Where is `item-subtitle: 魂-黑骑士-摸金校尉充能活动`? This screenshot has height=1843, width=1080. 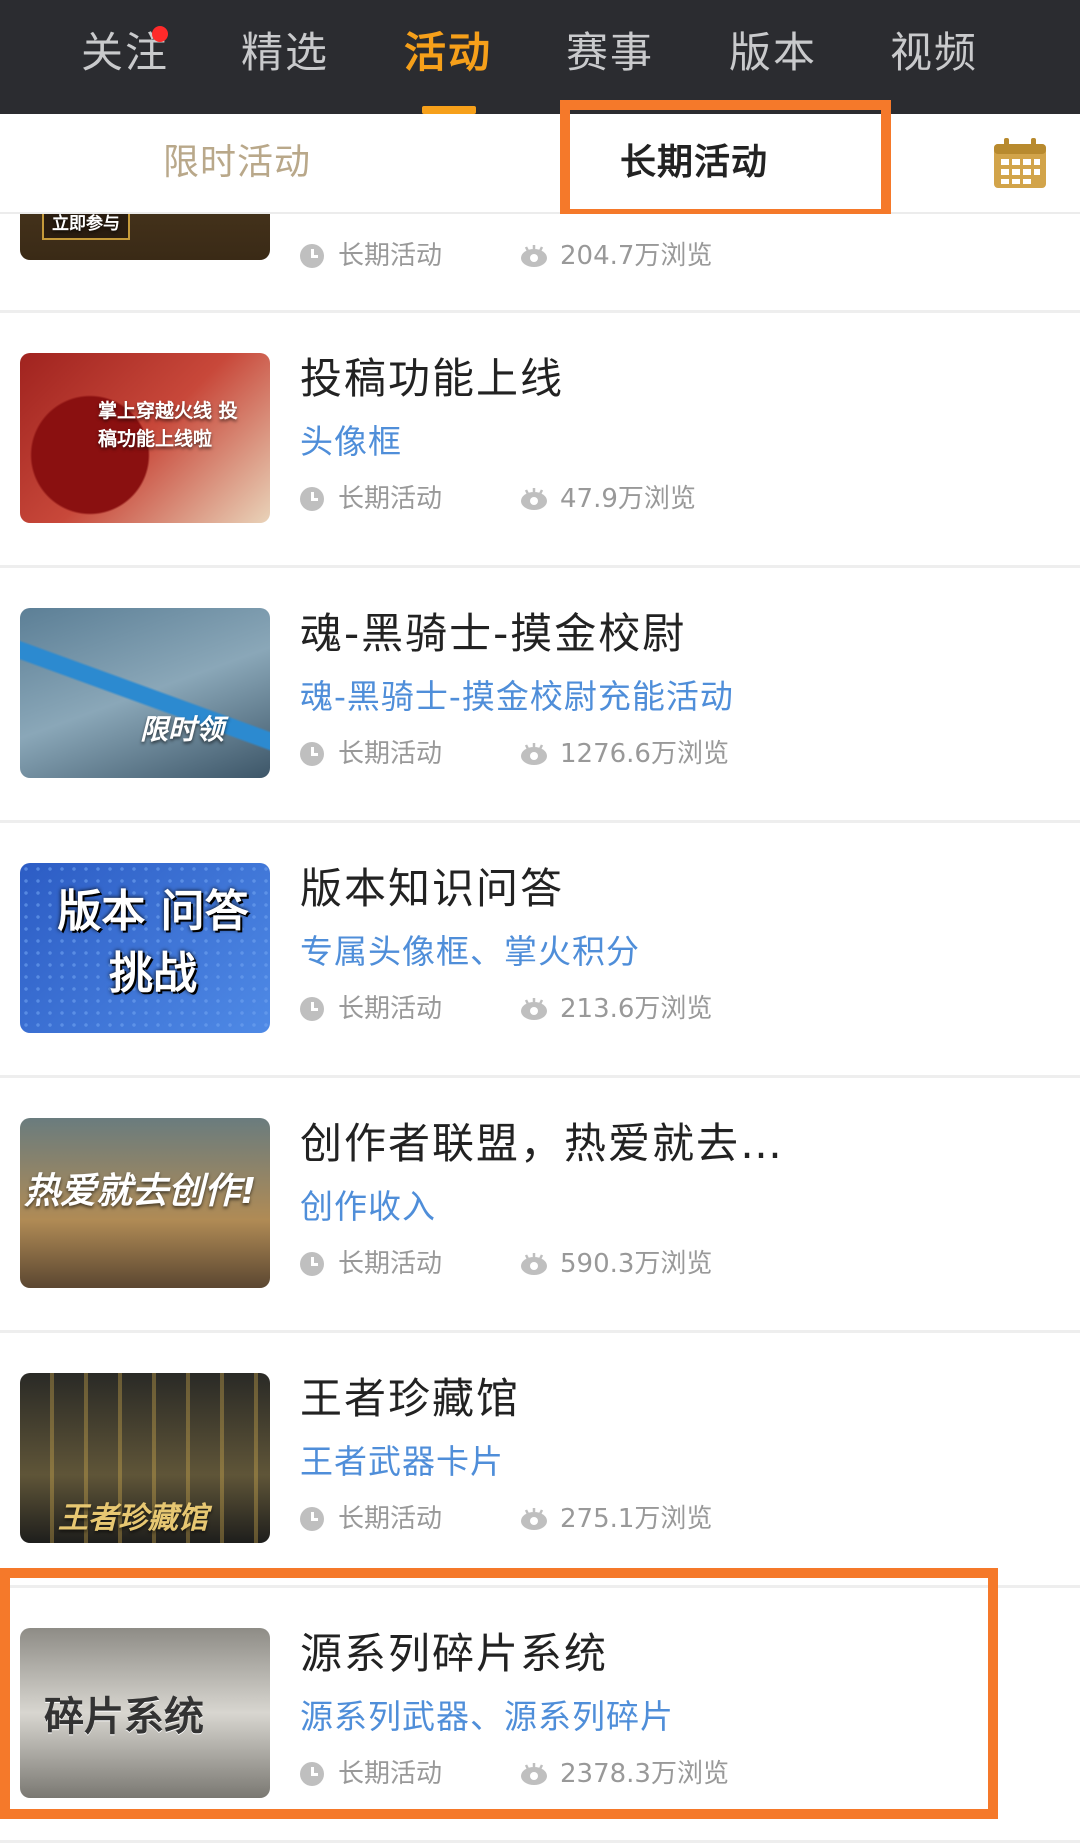 item-subtitle: 魂-黑骑士-摸金校尉充能活动 is located at coordinates (517, 694).